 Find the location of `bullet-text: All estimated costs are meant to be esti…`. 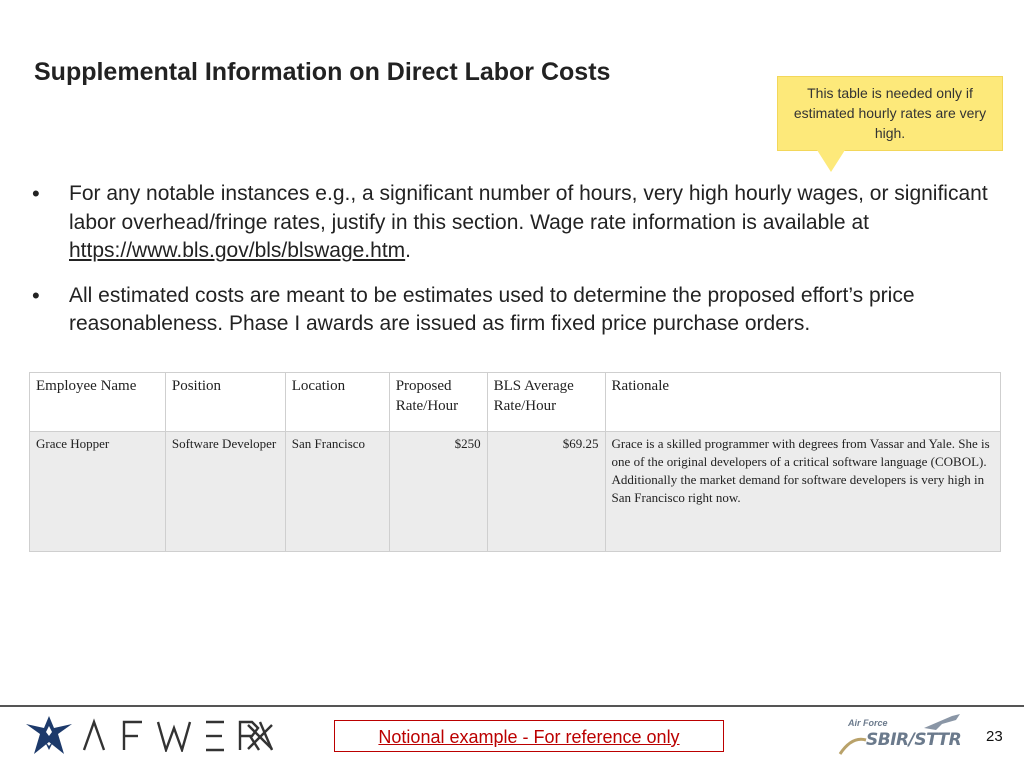

bullet-text: All estimated costs are meant to be esti… is located at coordinates (492, 309).